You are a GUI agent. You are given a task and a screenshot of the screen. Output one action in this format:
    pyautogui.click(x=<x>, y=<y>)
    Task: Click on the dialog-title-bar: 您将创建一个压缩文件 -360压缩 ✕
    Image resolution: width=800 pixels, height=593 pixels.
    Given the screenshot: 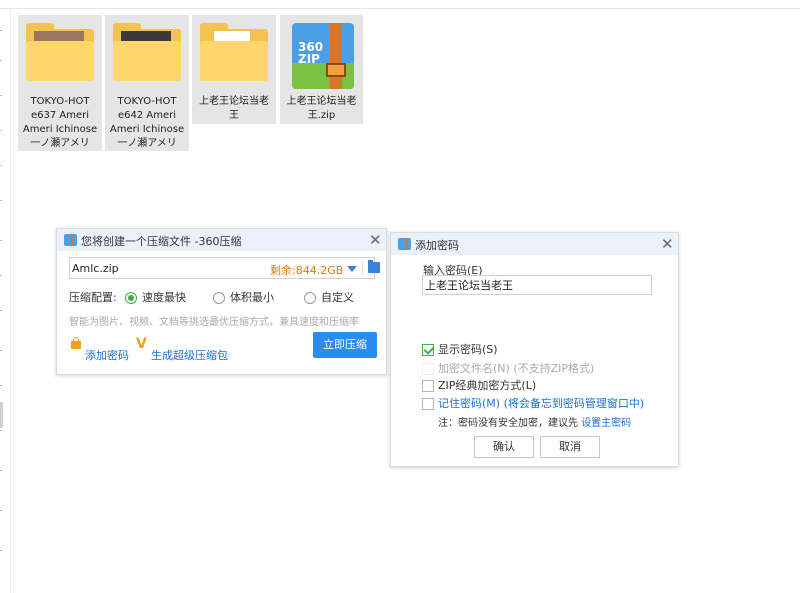 What is the action you would take?
    pyautogui.click(x=221, y=240)
    